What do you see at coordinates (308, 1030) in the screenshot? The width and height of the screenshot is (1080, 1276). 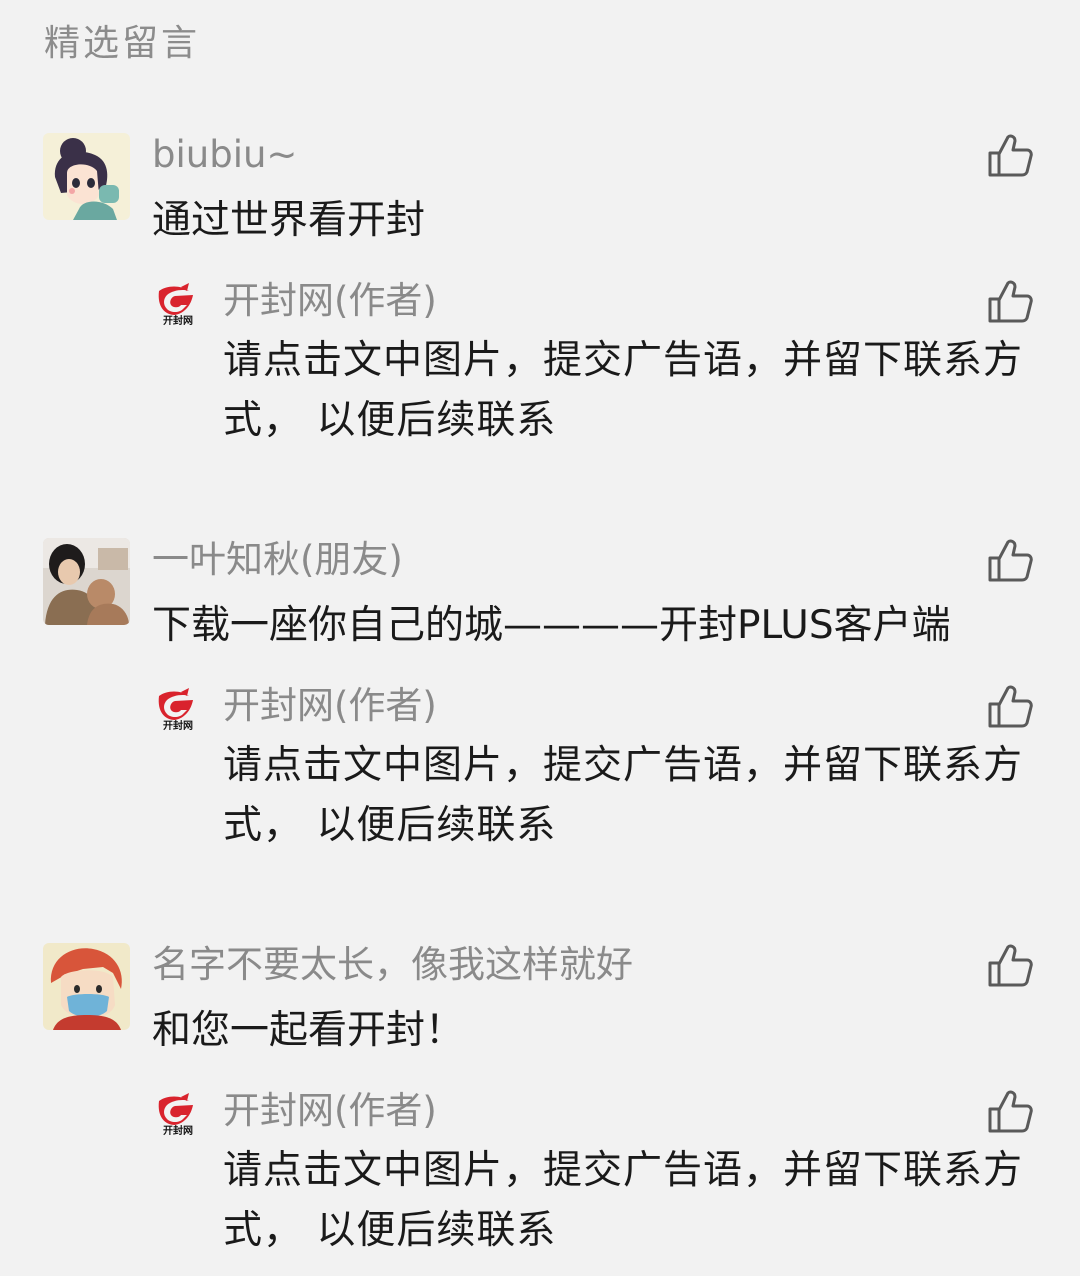 I see `comment-content: 和您一起看开封！` at bounding box center [308, 1030].